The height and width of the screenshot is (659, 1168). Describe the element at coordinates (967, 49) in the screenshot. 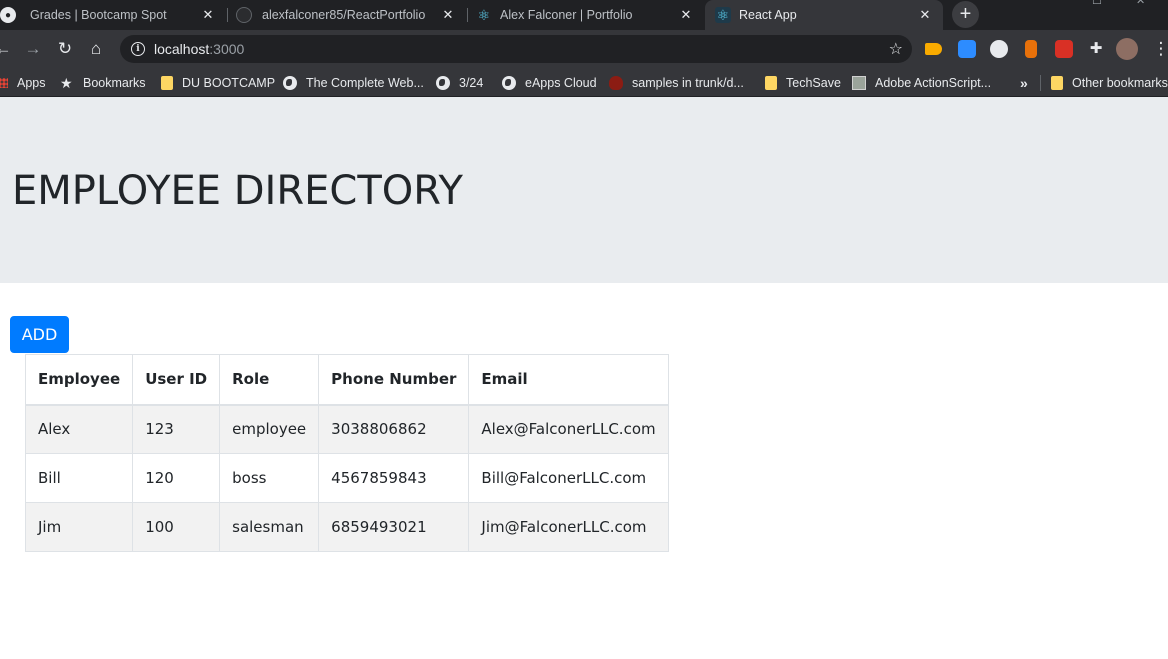

I see `zoom-extension-icon` at that location.